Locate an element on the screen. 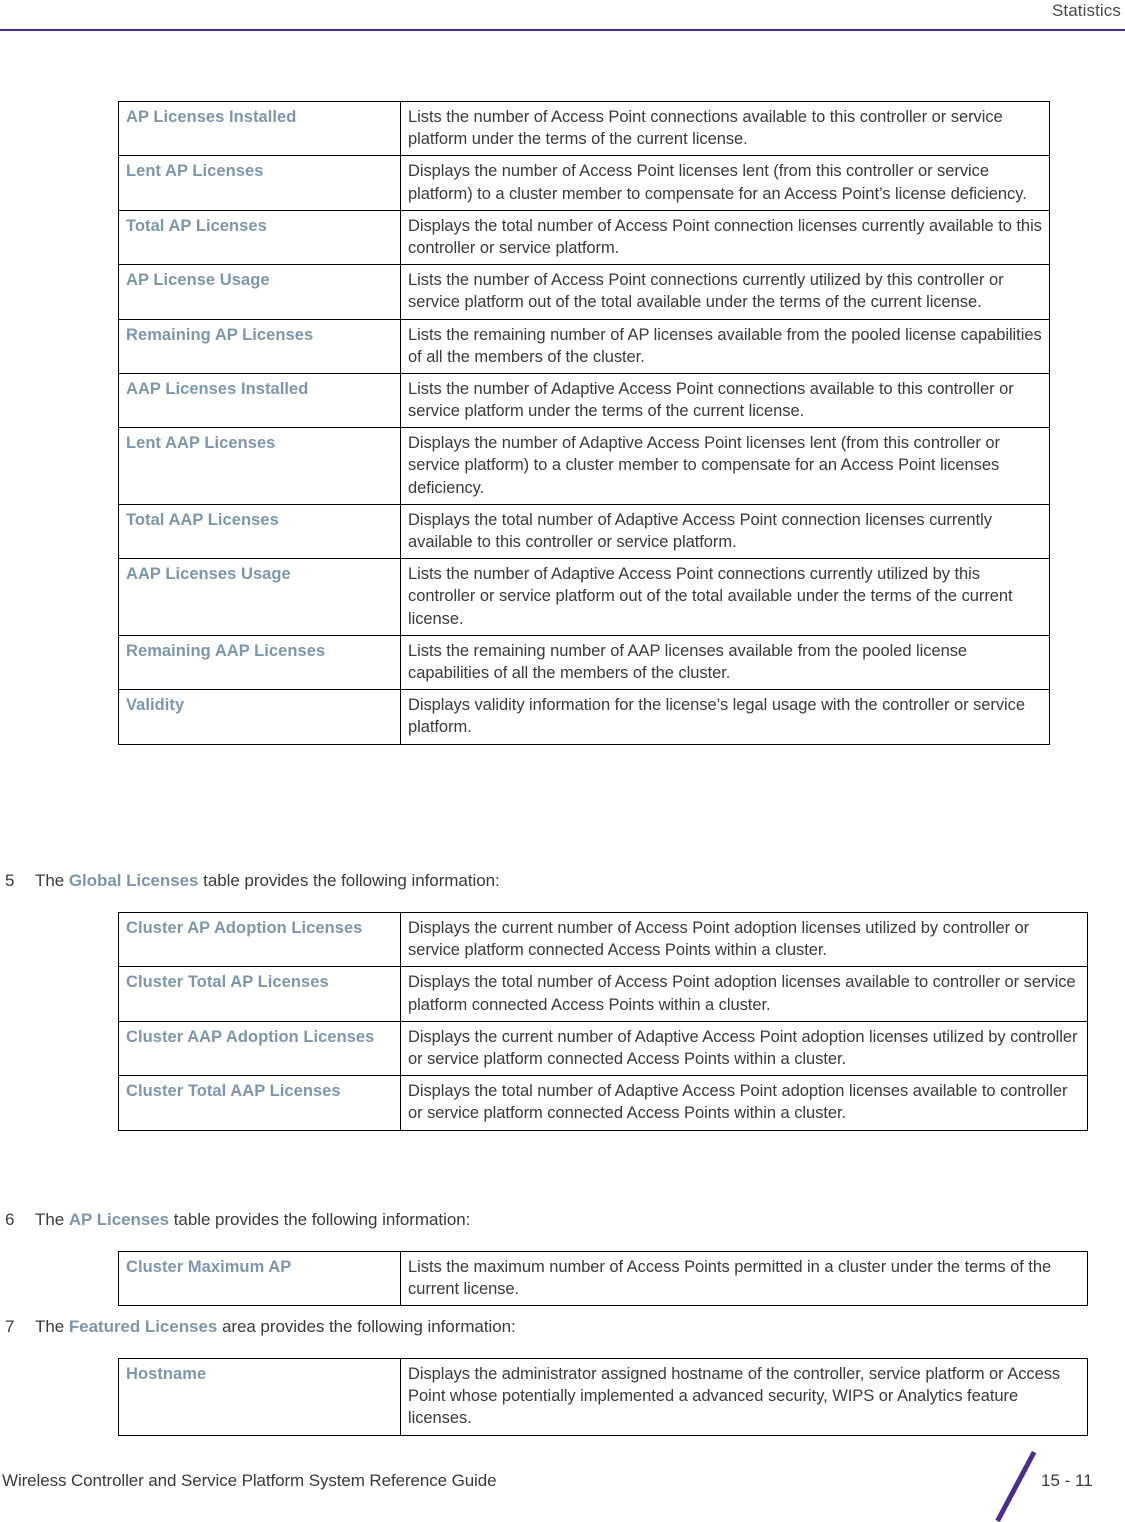  row-label: Validity is located at coordinates (259, 717).